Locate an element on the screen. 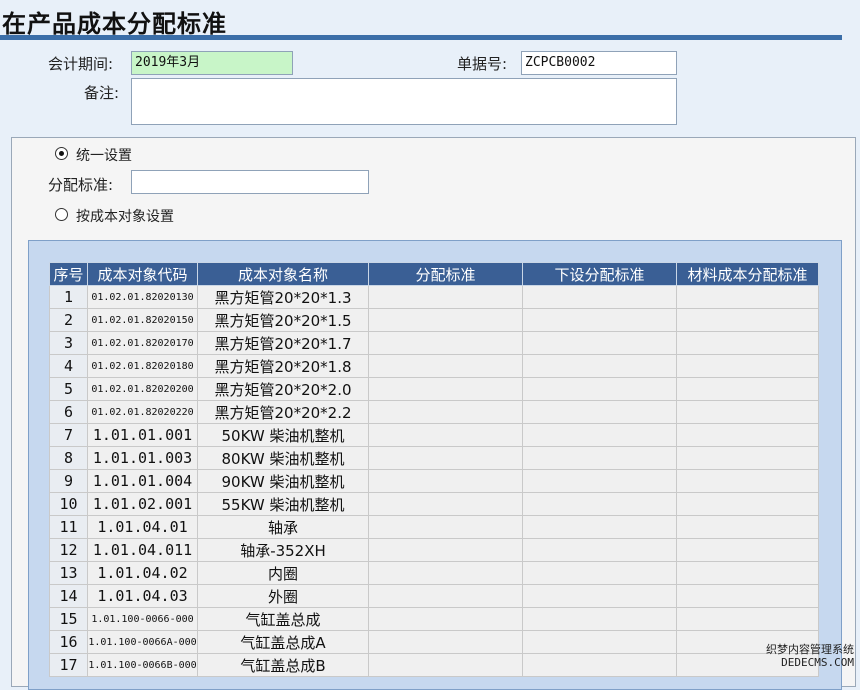 The image size is (860, 690). column-header: 分配标准 is located at coordinates (445, 274).